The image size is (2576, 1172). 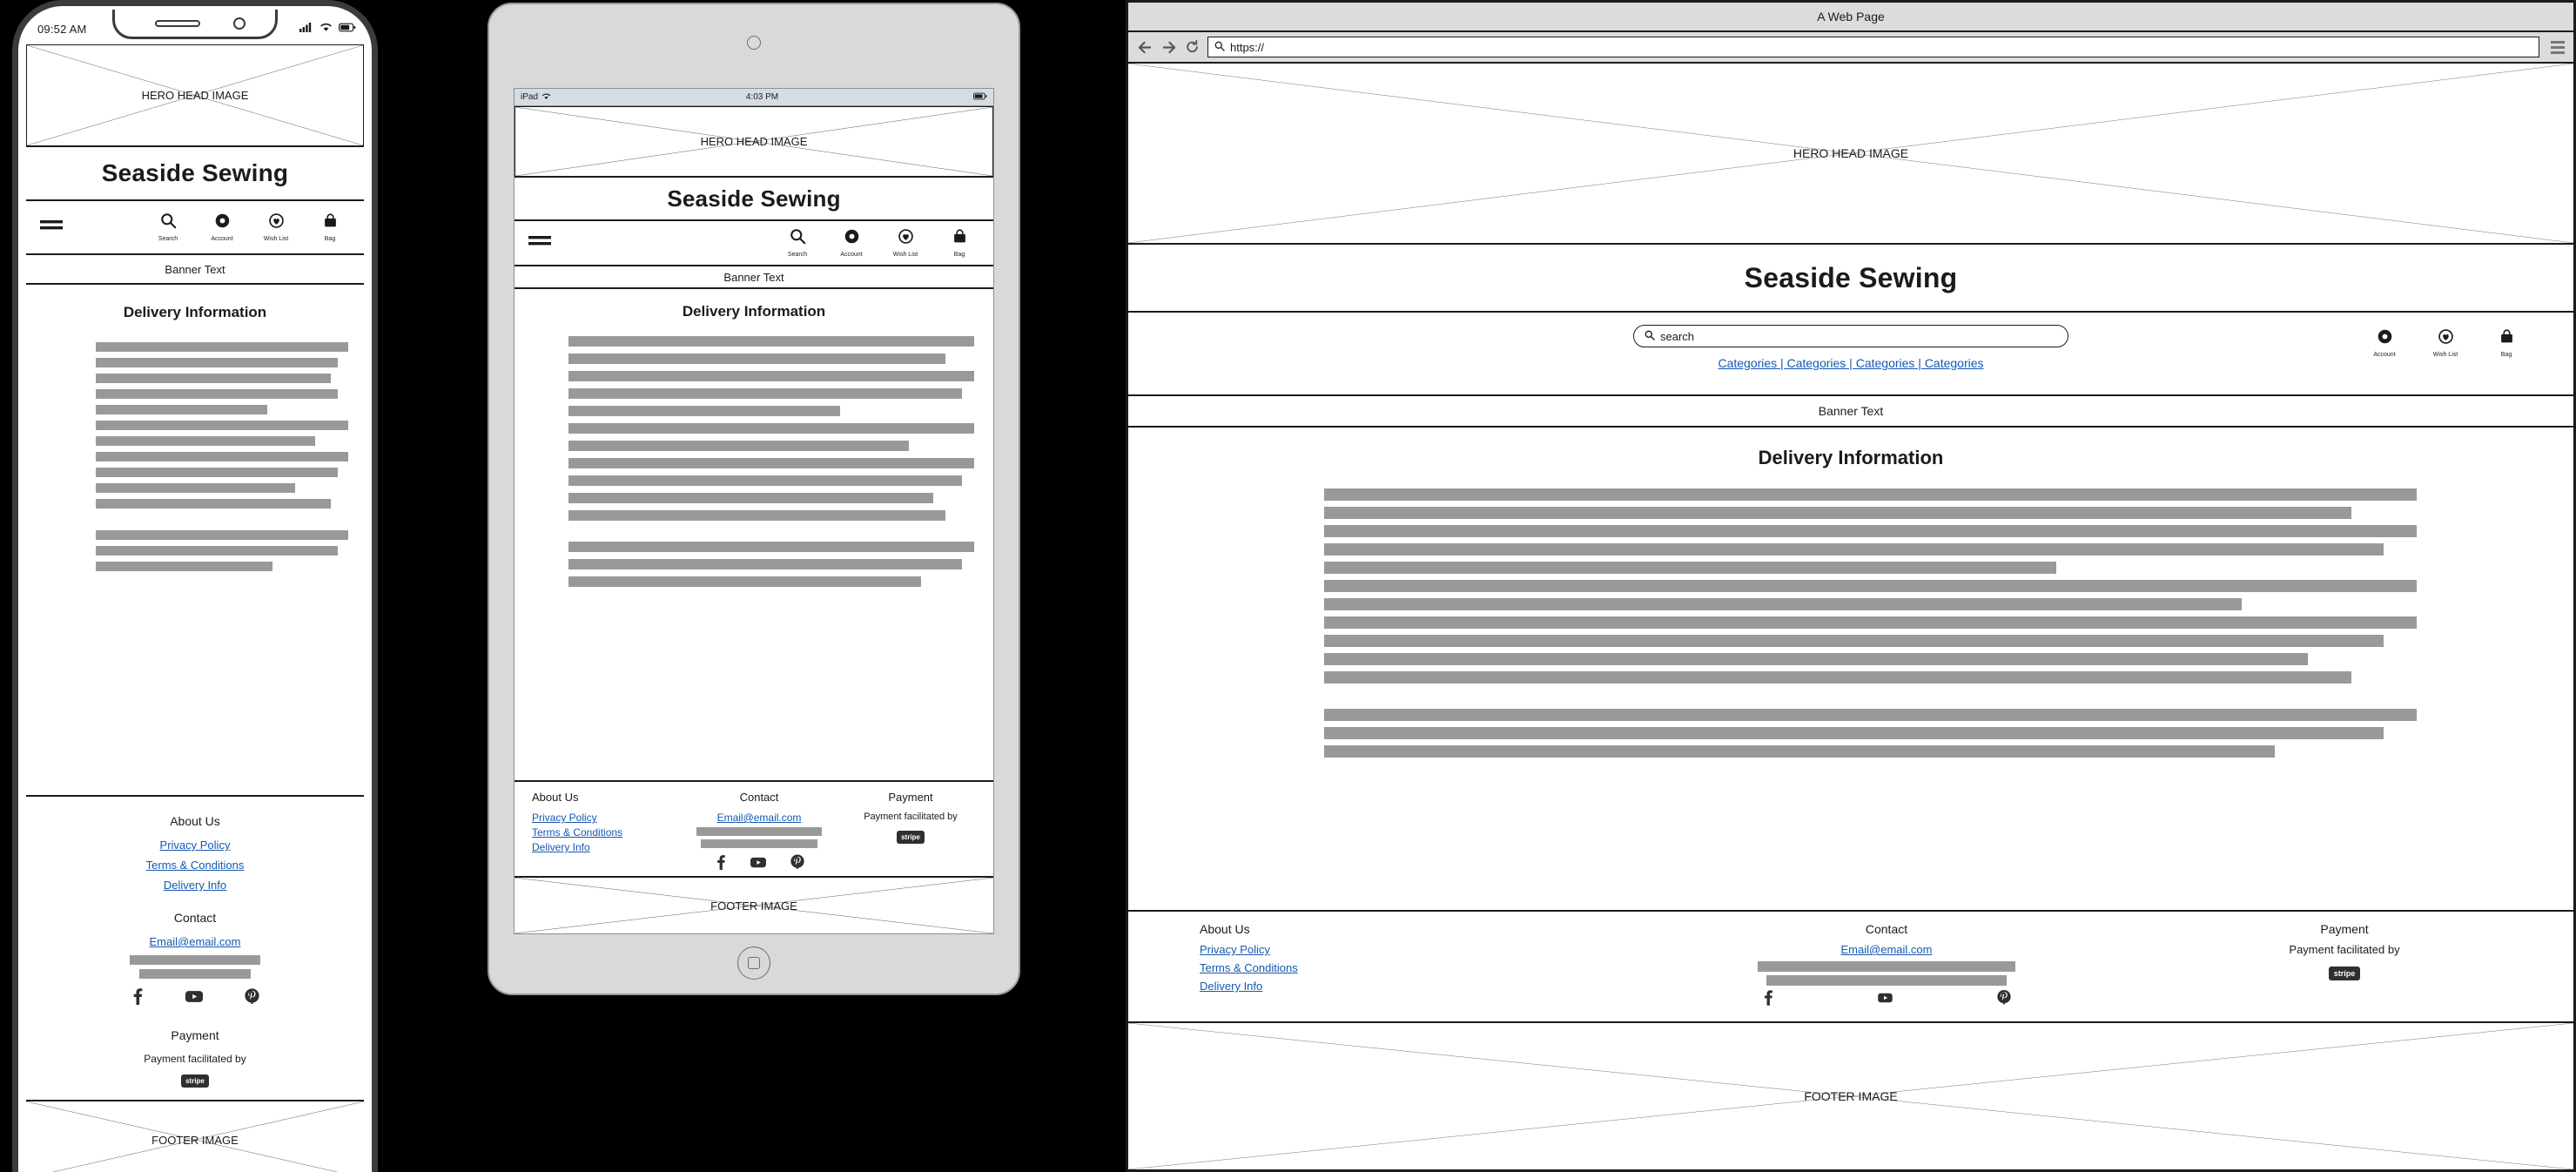 What do you see at coordinates (2445, 355) in the screenshot?
I see `nav-item-label: Wish List` at bounding box center [2445, 355].